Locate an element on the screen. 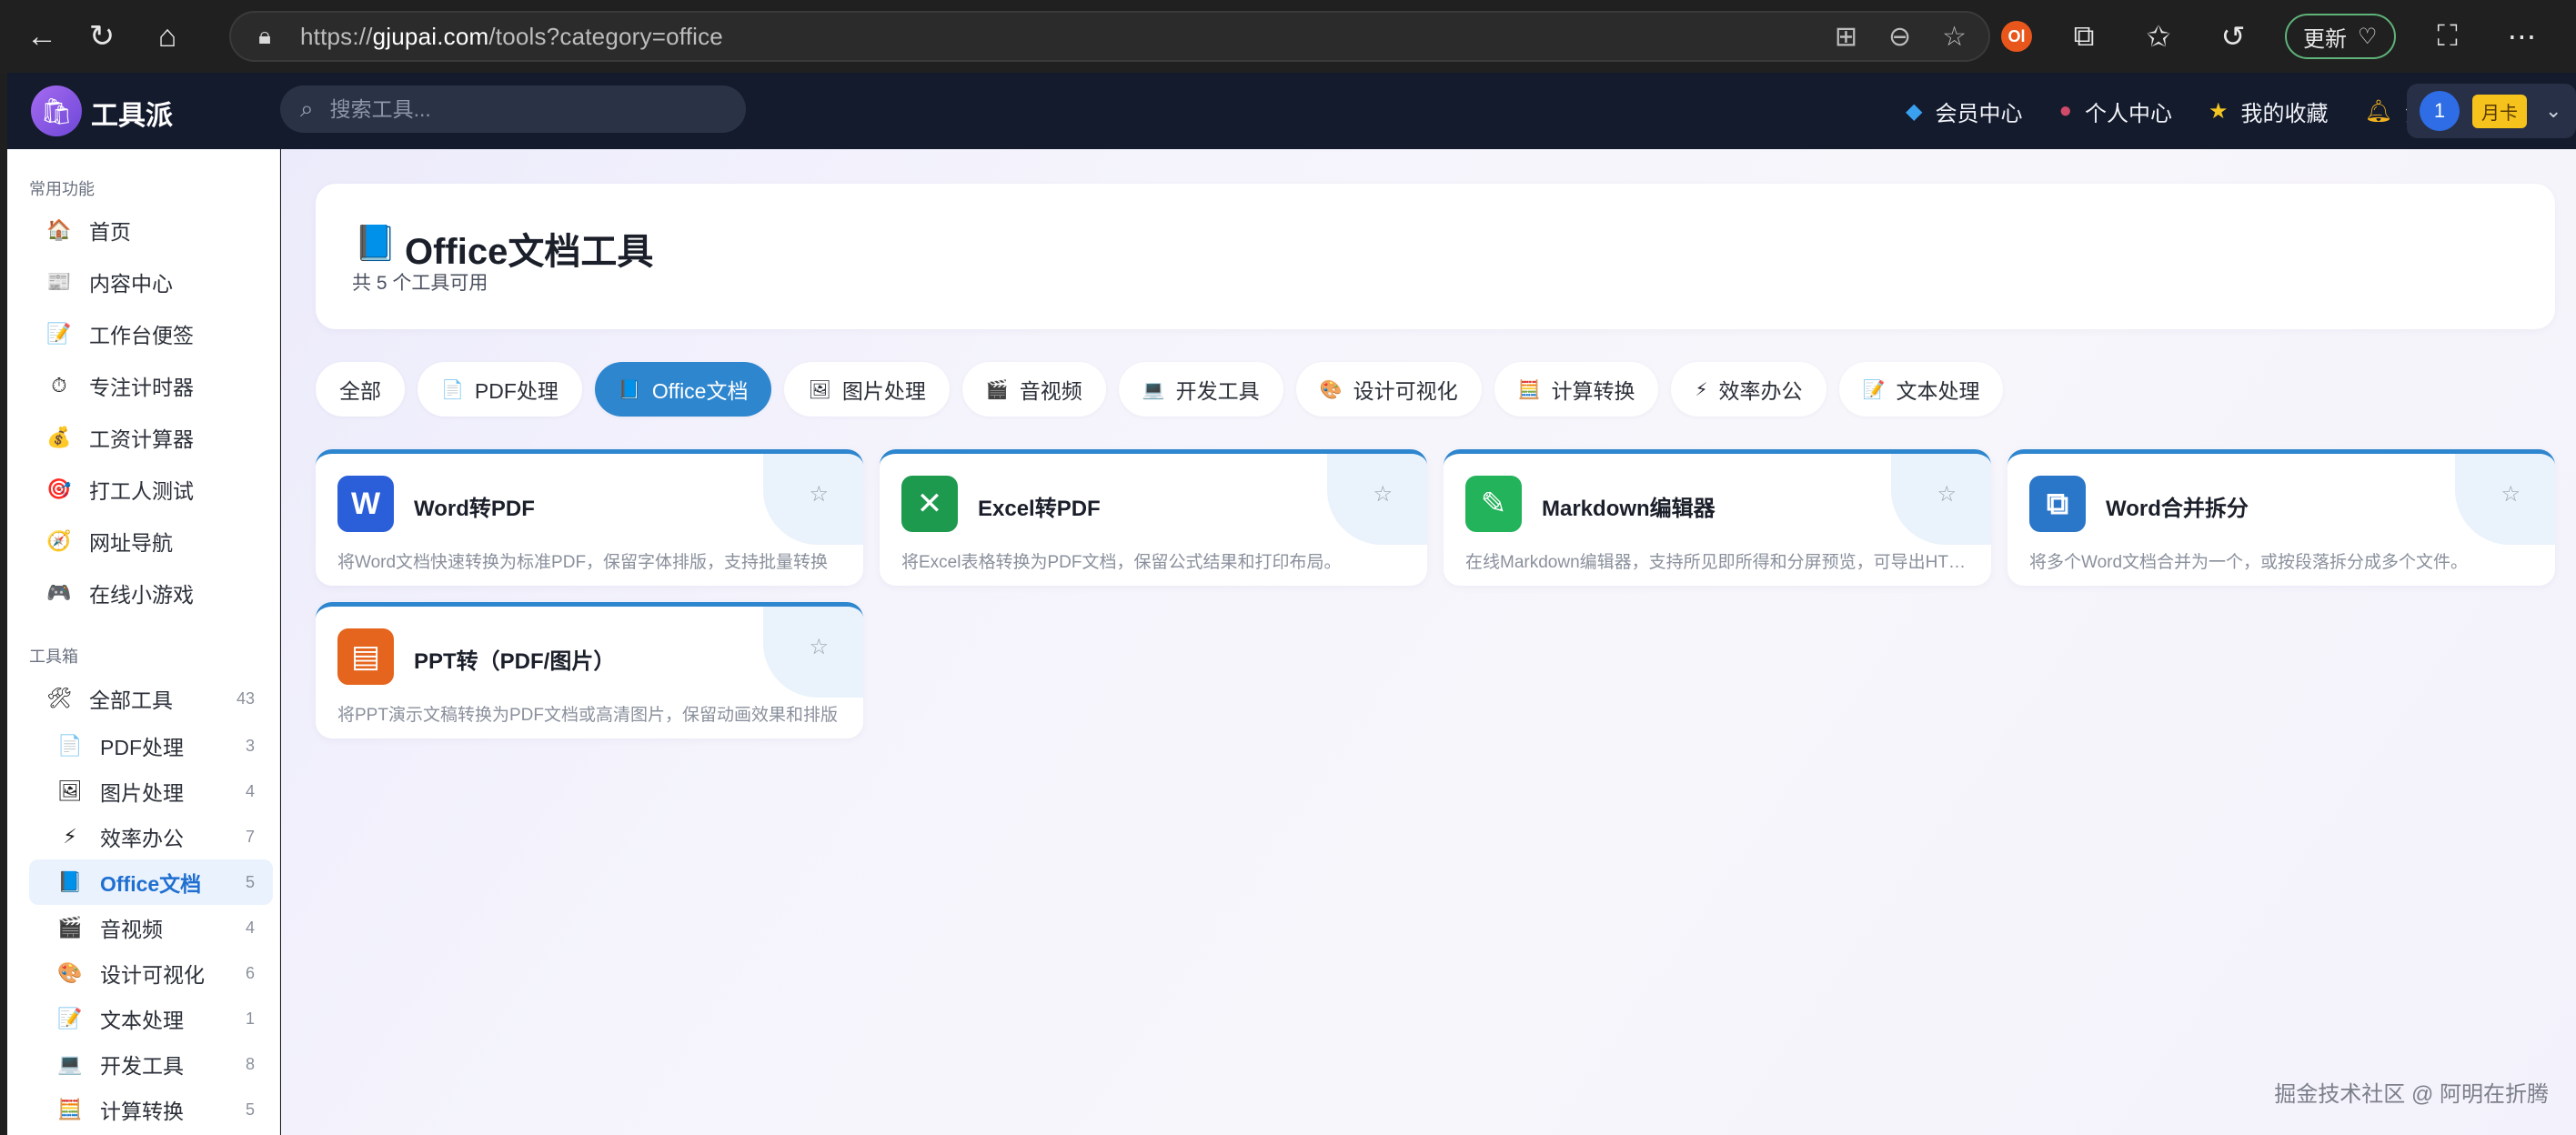 The image size is (2576, 1135). sidebar-item-pdf: 📄 PDF处理 3 is located at coordinates (151, 745).